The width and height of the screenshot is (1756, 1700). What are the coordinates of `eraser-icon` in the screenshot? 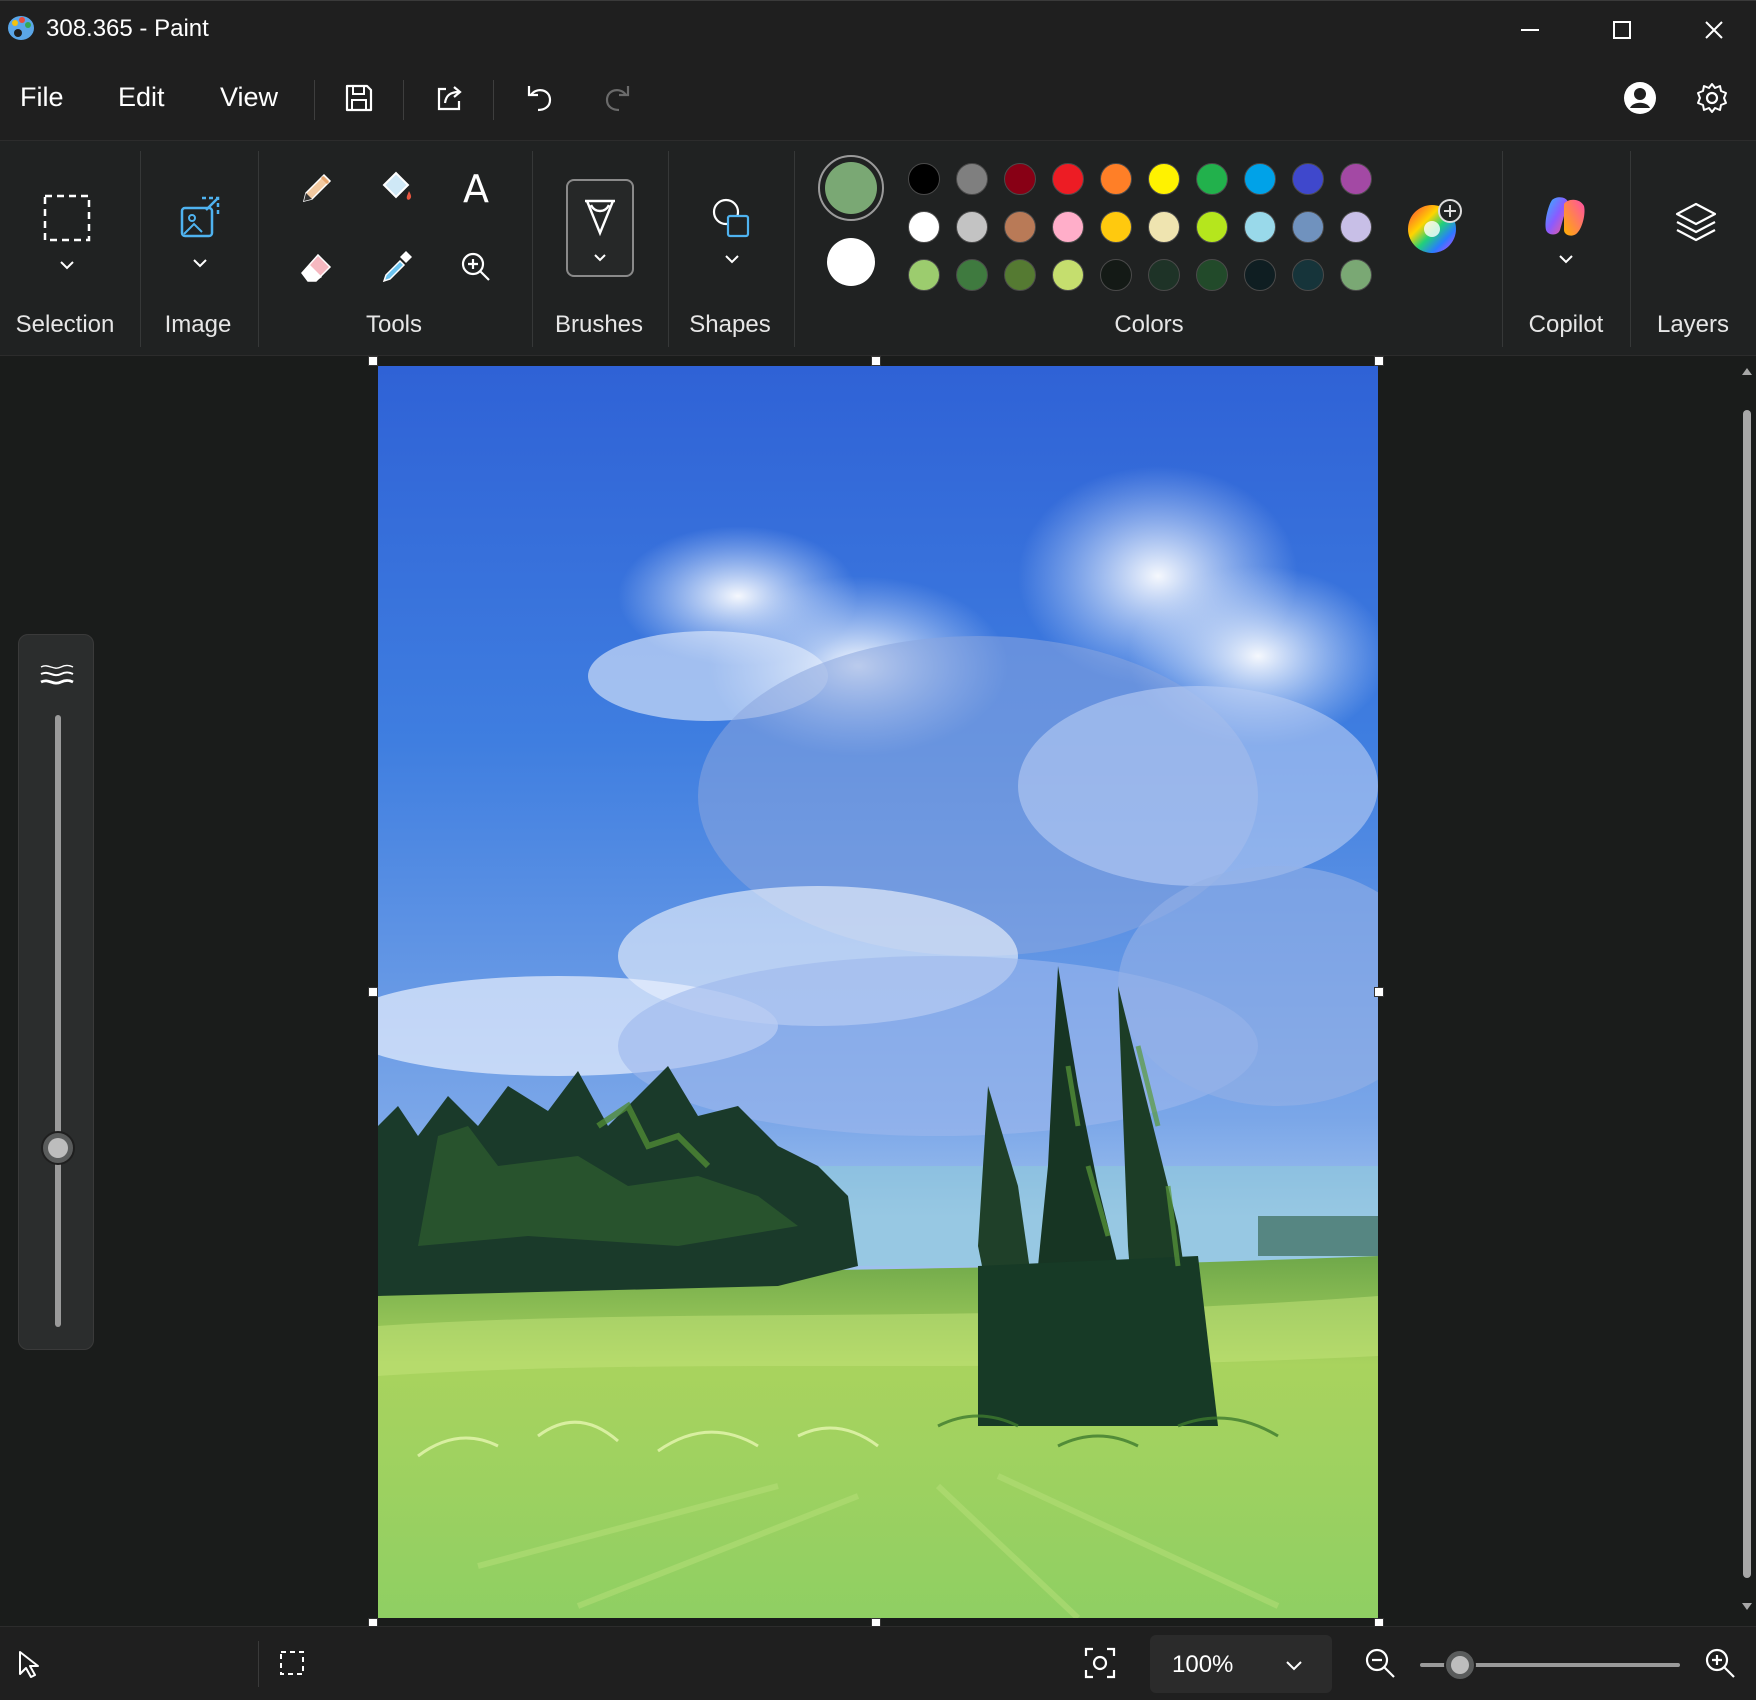 It's located at (316, 267).